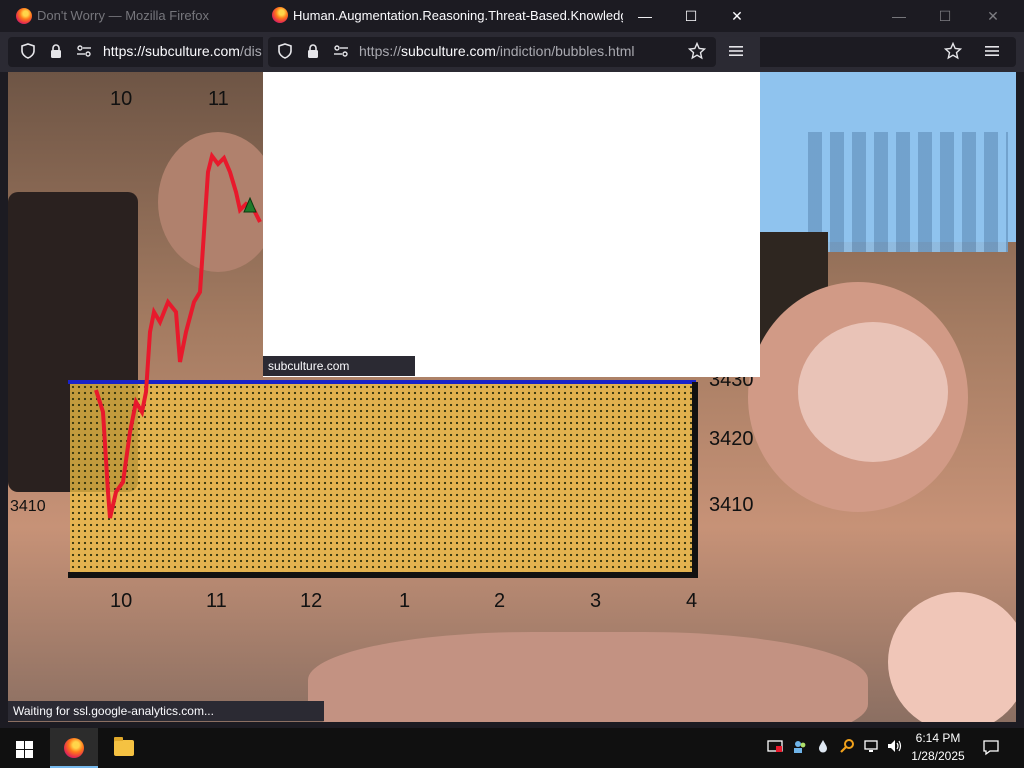 The width and height of the screenshot is (1024, 768). I want to click on tray-app-icon, so click(775, 747).